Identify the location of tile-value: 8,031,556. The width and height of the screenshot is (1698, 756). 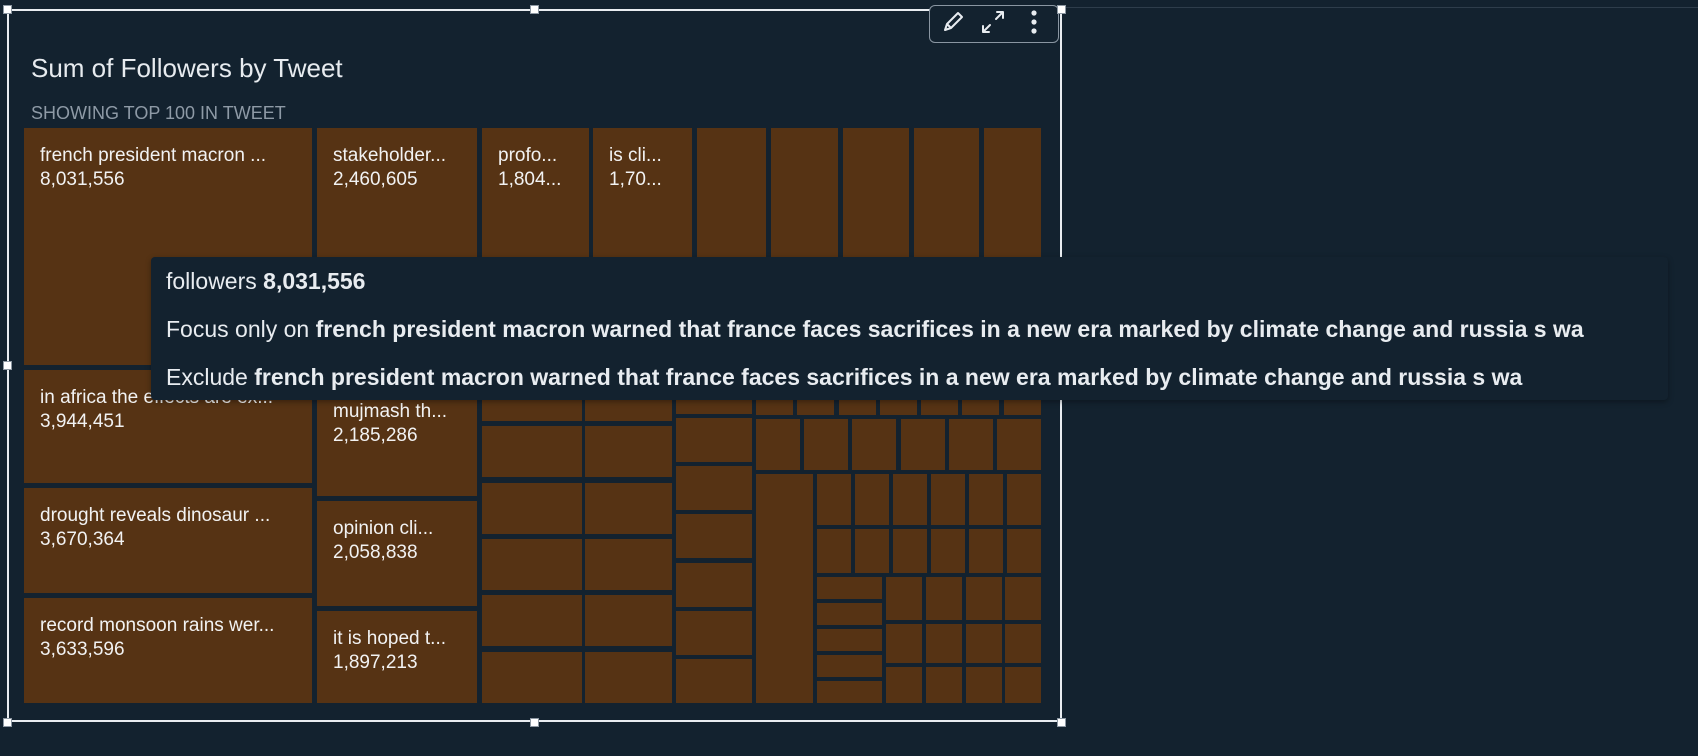
(82, 179).